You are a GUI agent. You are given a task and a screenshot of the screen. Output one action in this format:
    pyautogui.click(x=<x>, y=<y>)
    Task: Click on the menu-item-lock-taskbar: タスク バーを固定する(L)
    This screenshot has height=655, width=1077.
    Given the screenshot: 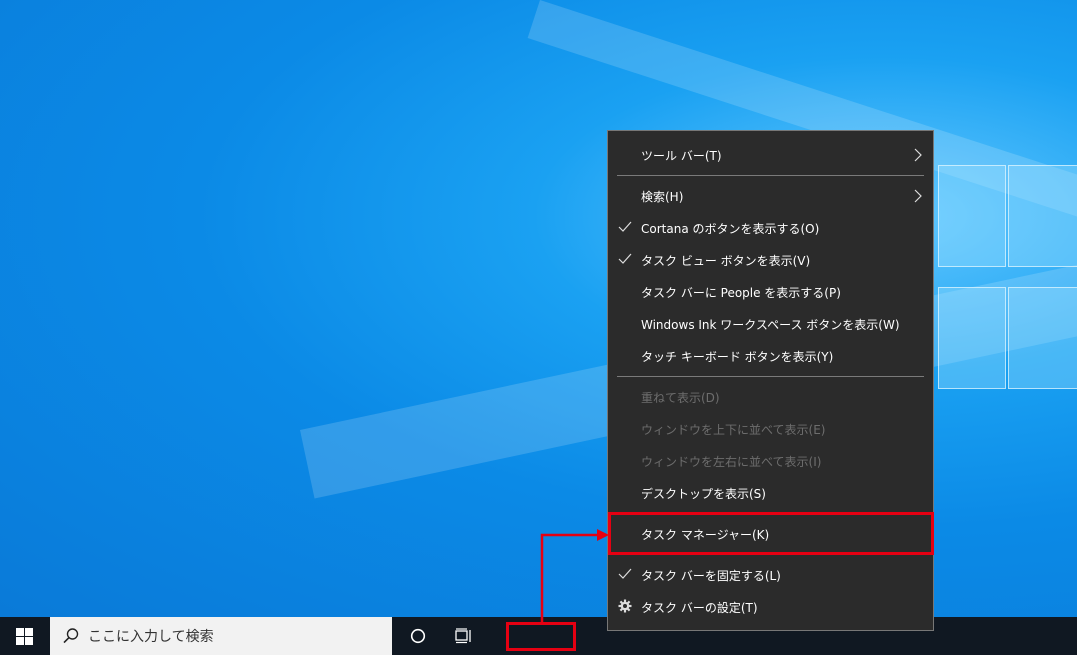 What is the action you would take?
    pyautogui.click(x=770, y=575)
    